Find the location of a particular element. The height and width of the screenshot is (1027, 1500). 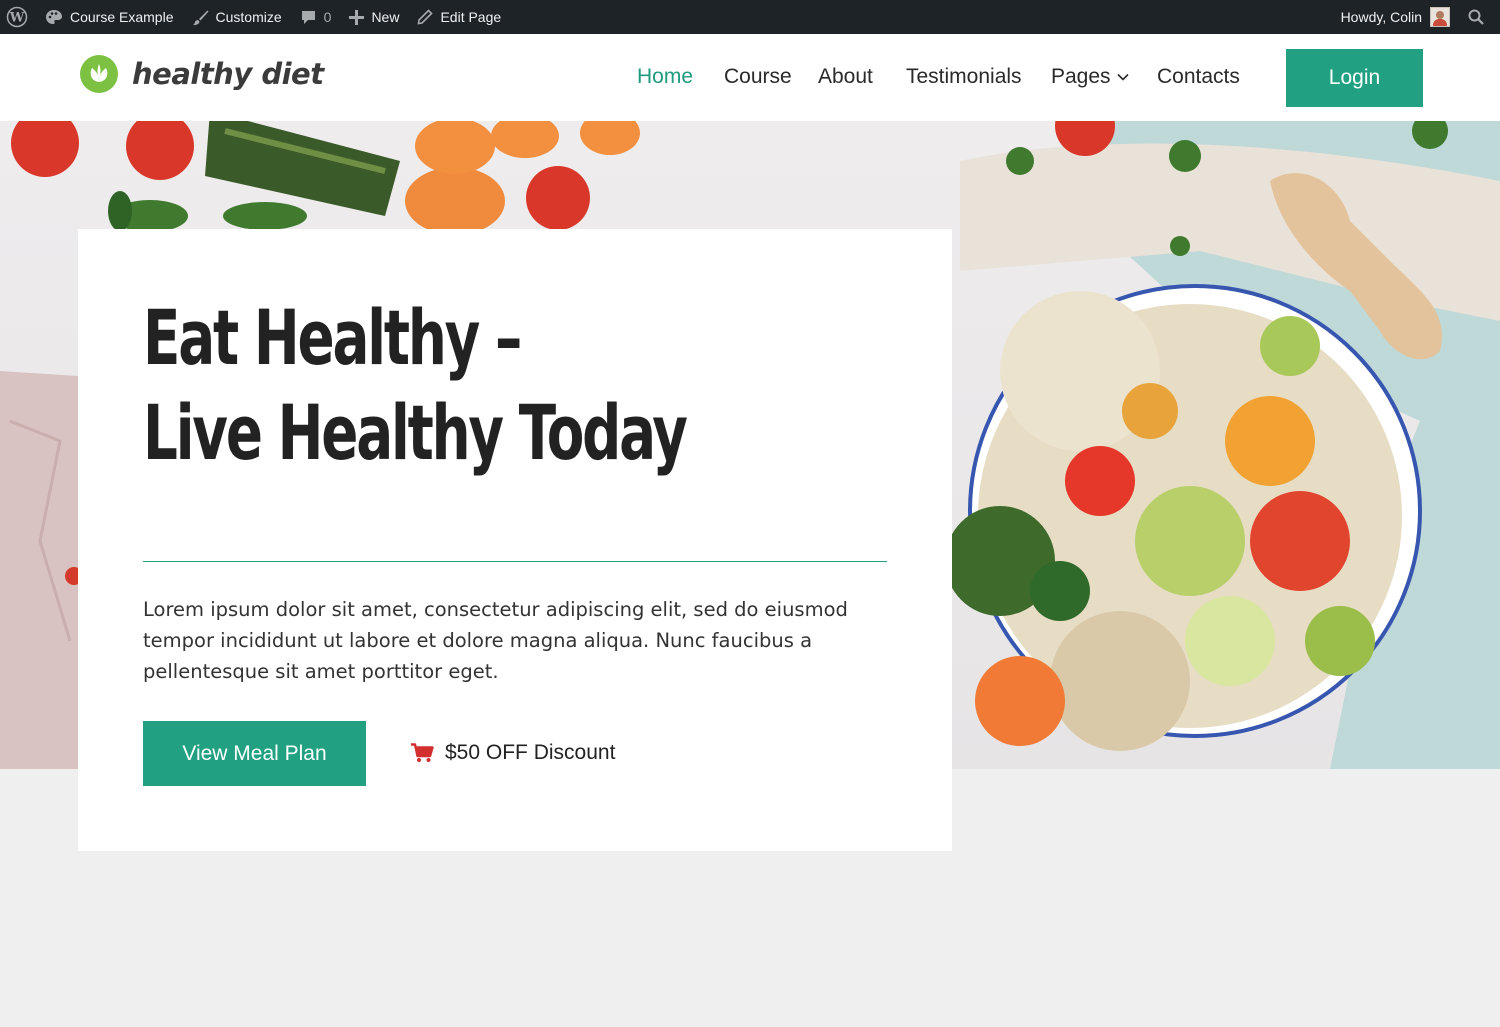

account-menu: Howdy, Colin is located at coordinates (1395, 17).